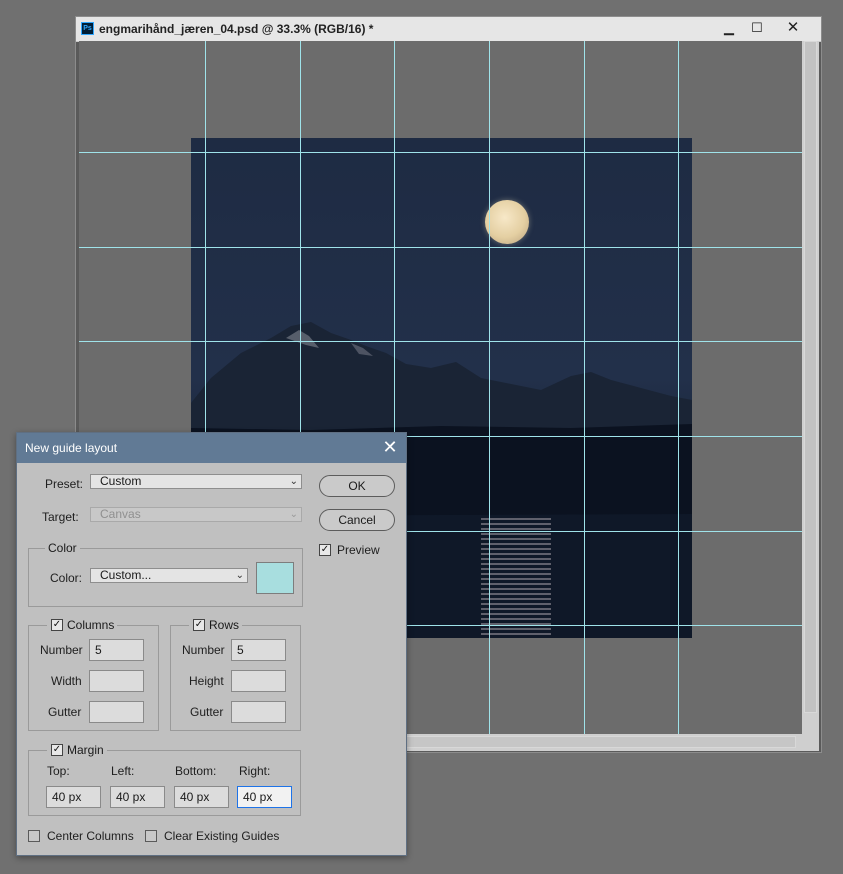 The width and height of the screenshot is (843, 874). Describe the element at coordinates (116, 650) in the screenshot. I see `columns-number-input: 5` at that location.